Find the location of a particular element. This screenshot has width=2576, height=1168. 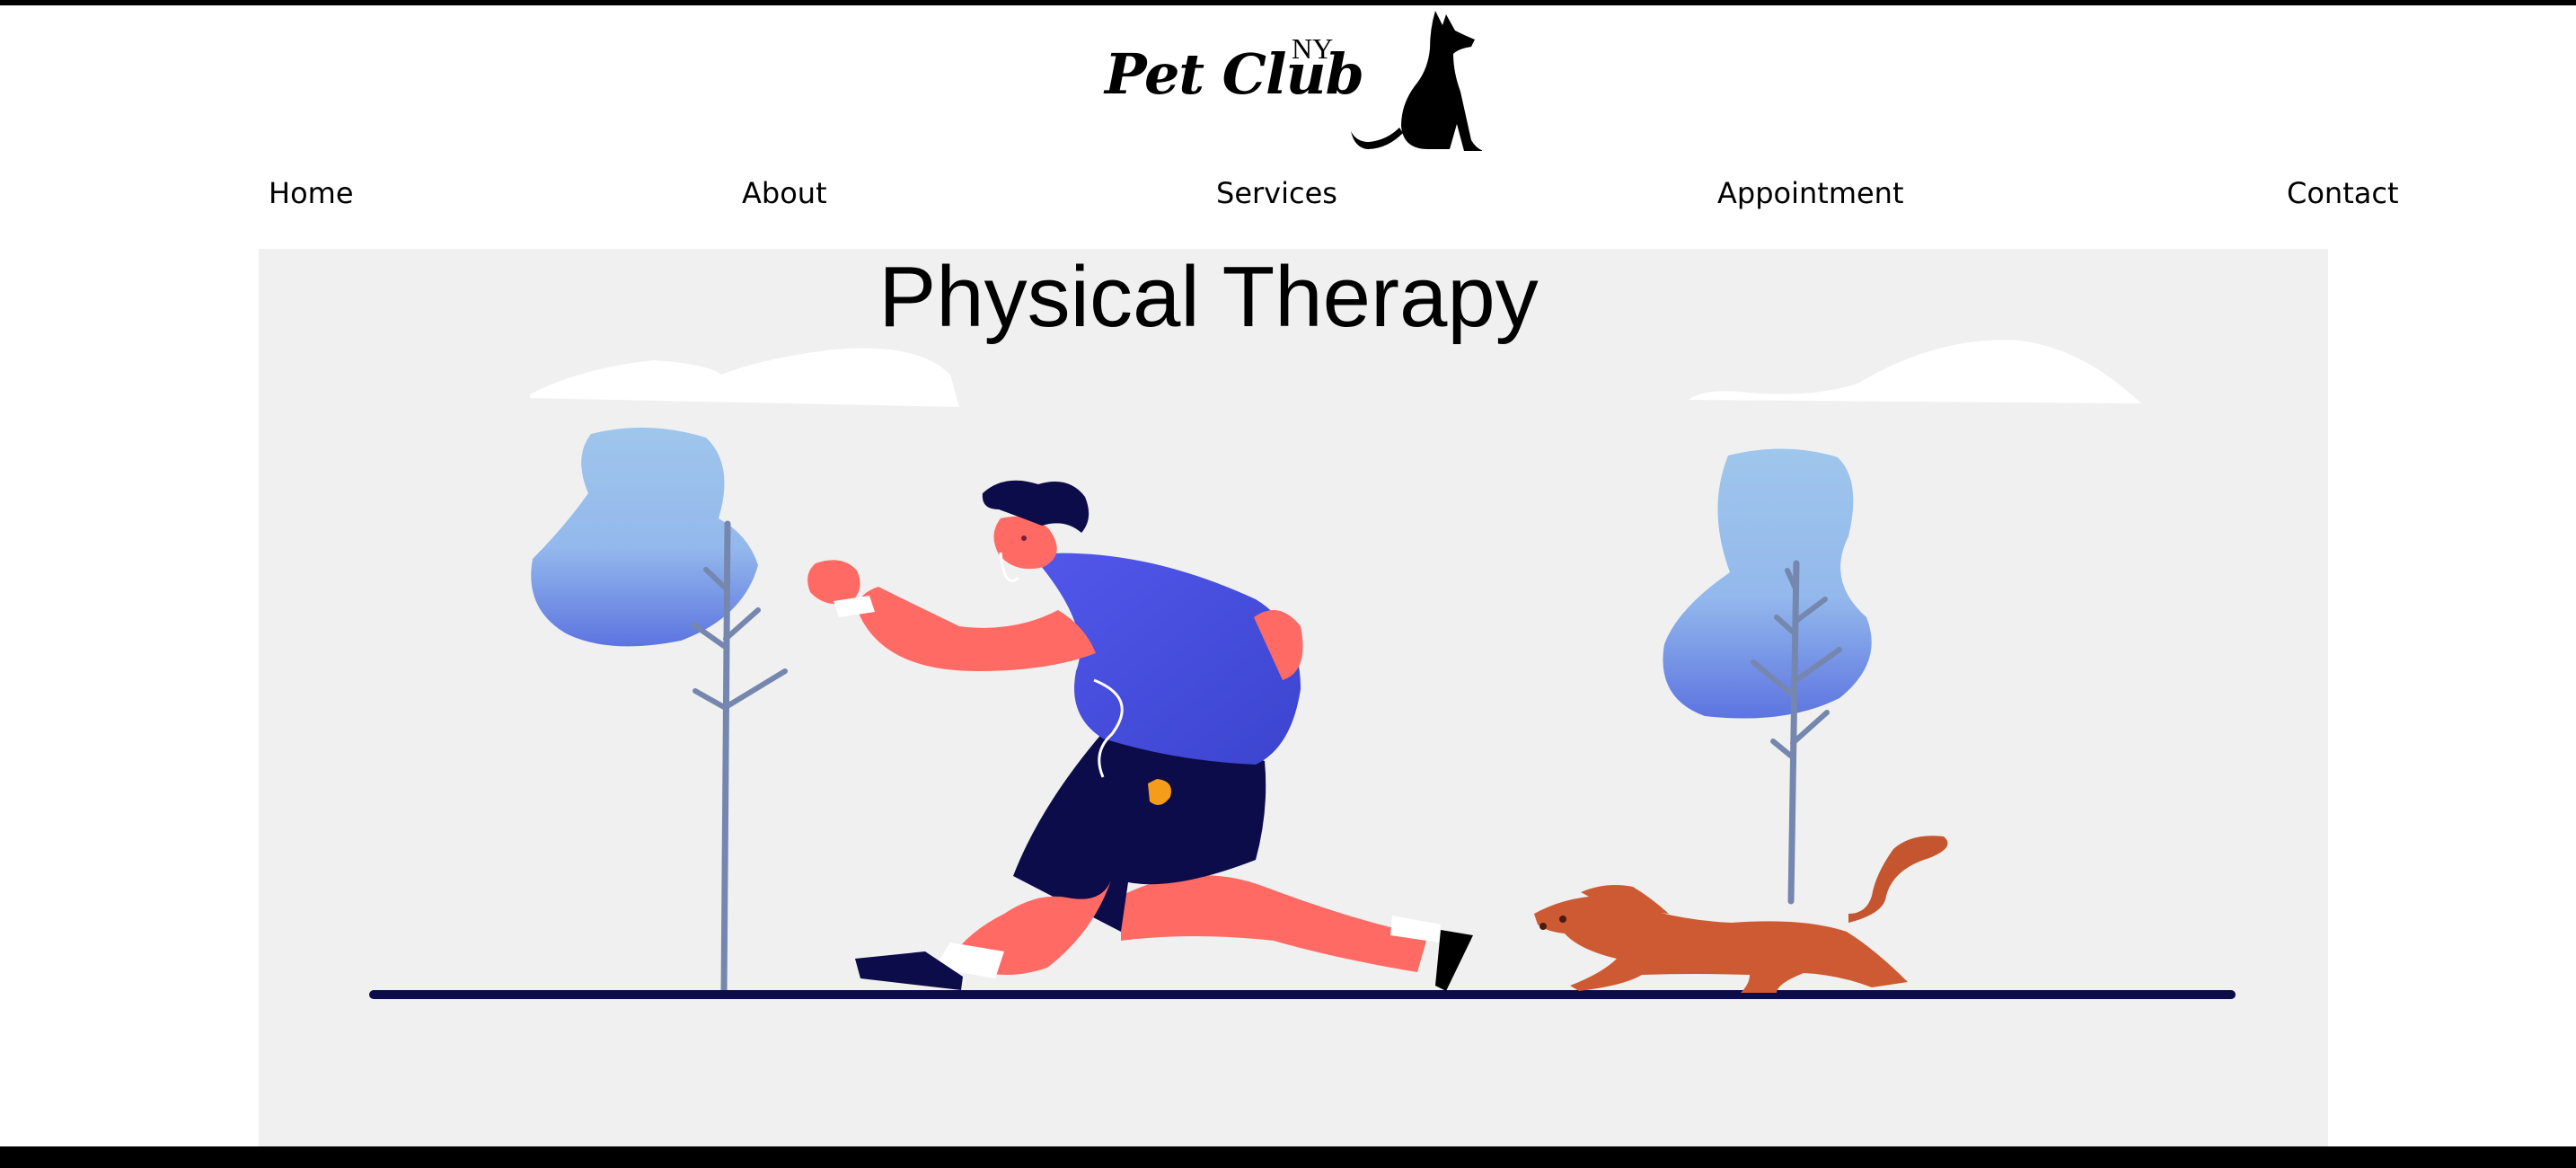

bottom-bar is located at coordinates (1288, 1157).